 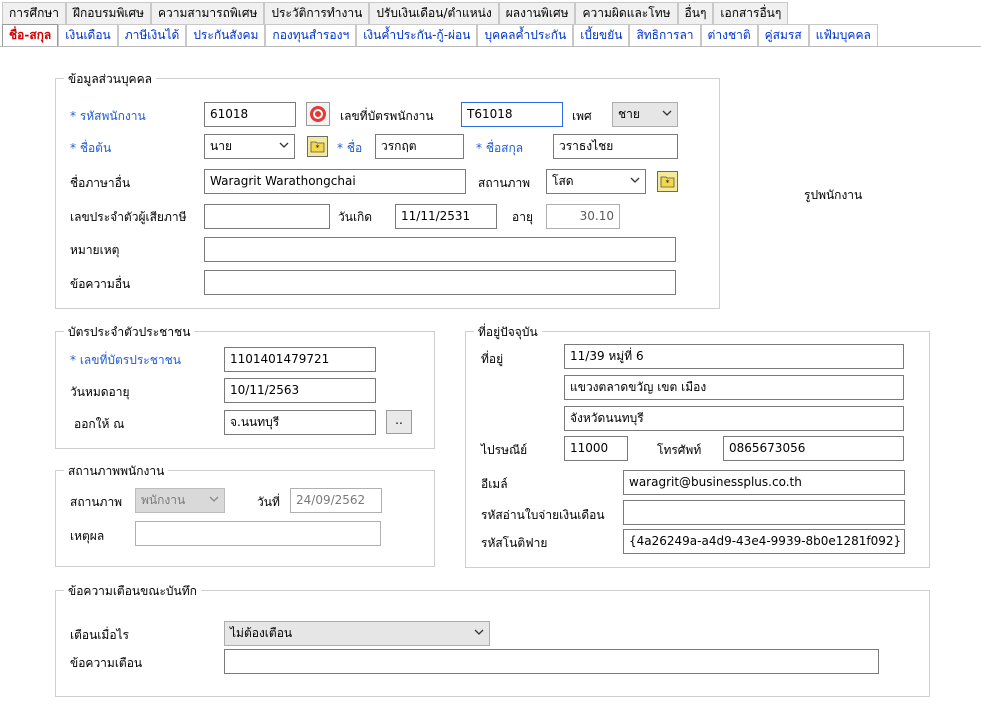 What do you see at coordinates (734, 356) in the screenshot?
I see `address-line1-field: 11/39 หมู่ที่ 6` at bounding box center [734, 356].